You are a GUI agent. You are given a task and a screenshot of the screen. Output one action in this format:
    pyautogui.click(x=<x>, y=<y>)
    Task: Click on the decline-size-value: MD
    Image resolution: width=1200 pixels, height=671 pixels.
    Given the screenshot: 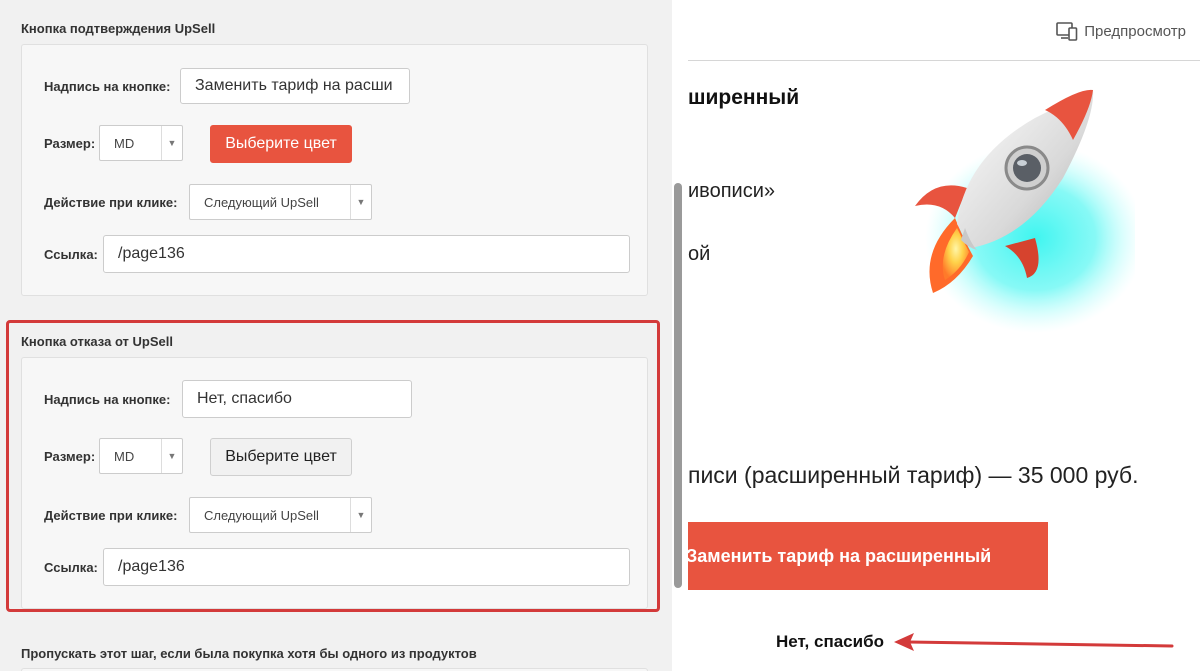 What is the action you would take?
    pyautogui.click(x=124, y=456)
    